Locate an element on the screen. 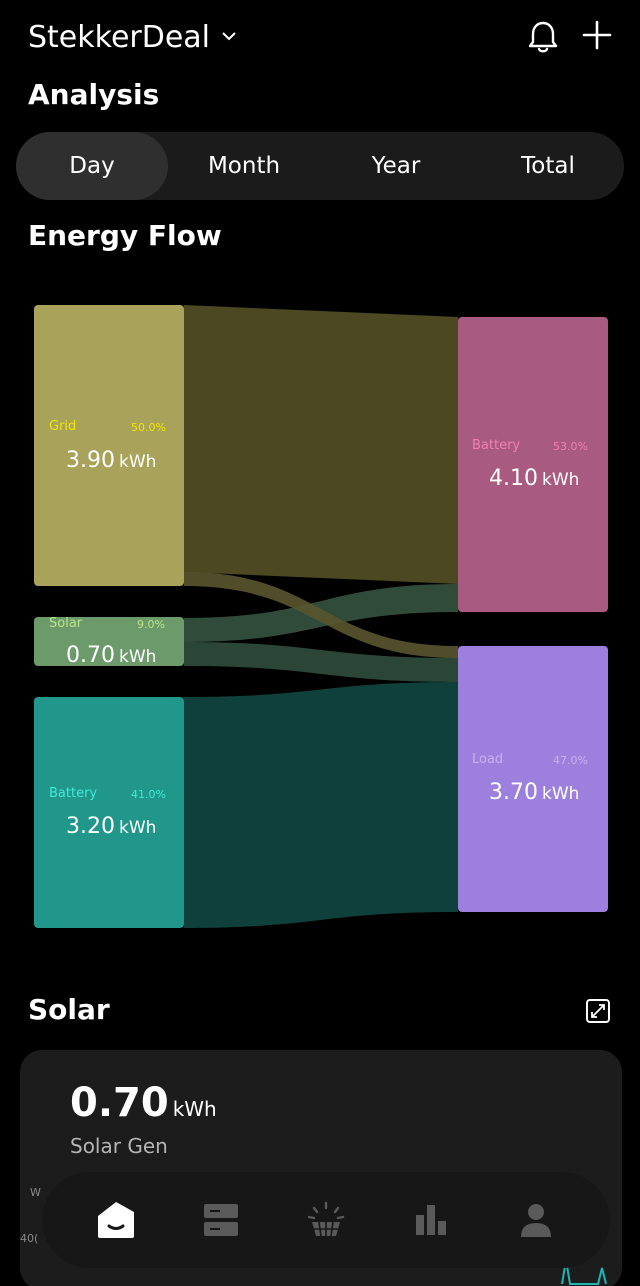 This screenshot has width=640, height=1286. node-load-percent: 47.0% is located at coordinates (570, 760).